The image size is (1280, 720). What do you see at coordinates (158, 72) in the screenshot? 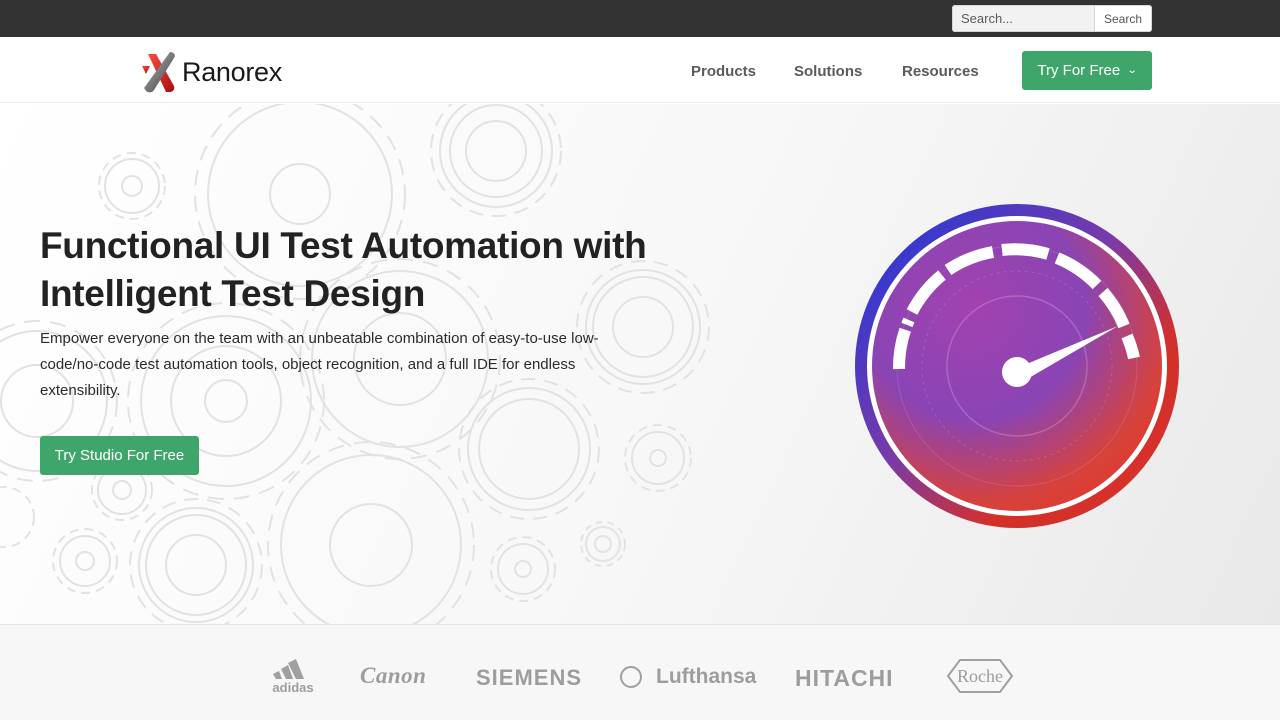
I see `ranorex-logo-mark-icon` at bounding box center [158, 72].